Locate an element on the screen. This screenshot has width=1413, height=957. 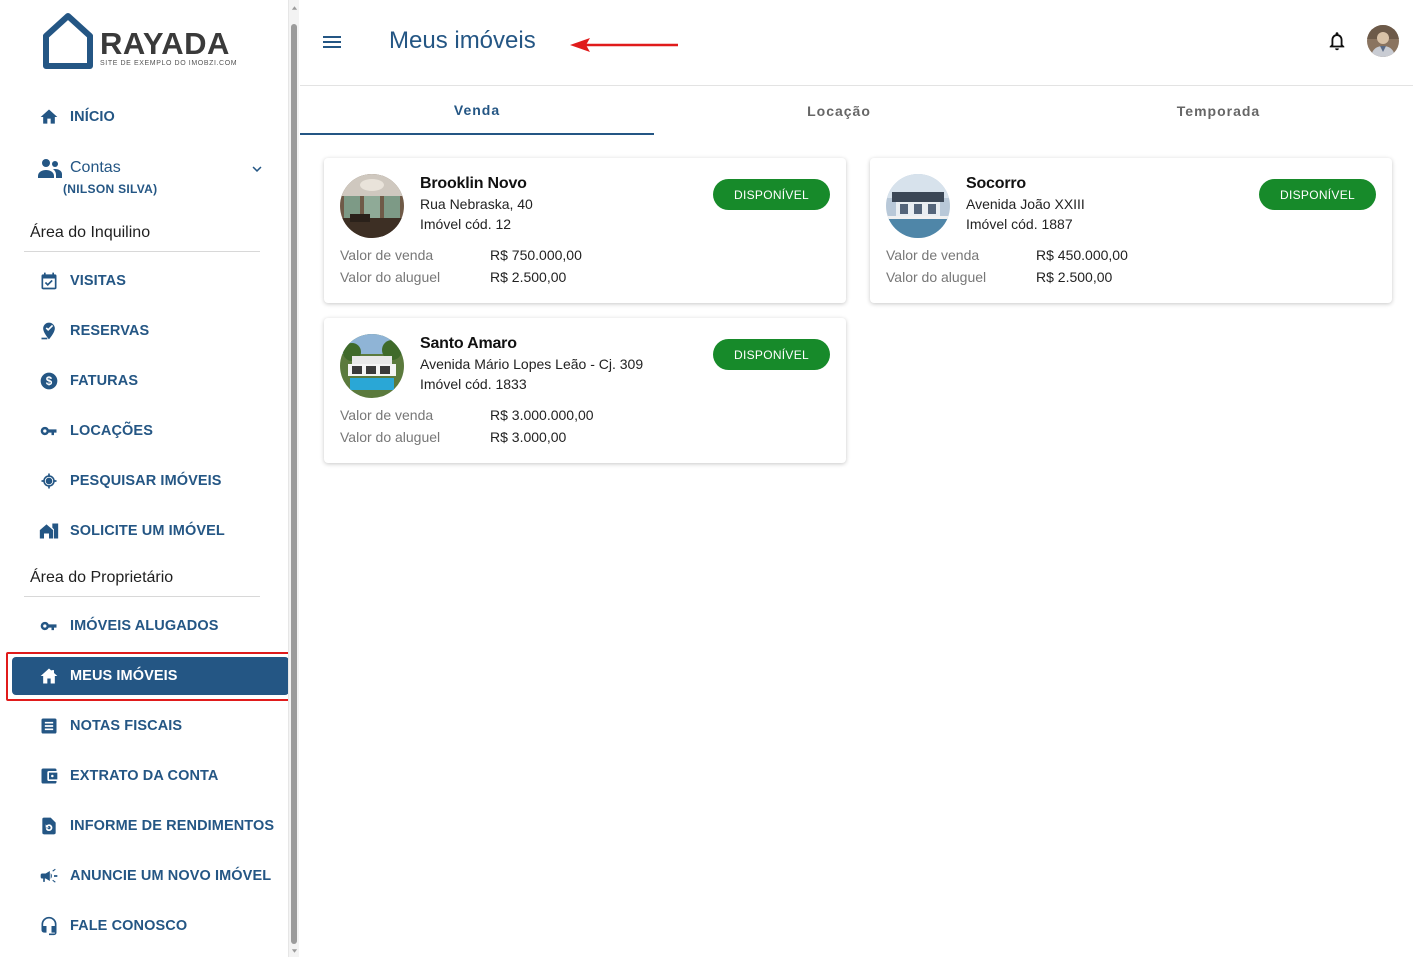
nav-notas-fiscais: NOTAS FISCAIS is located at coordinates (150, 726).